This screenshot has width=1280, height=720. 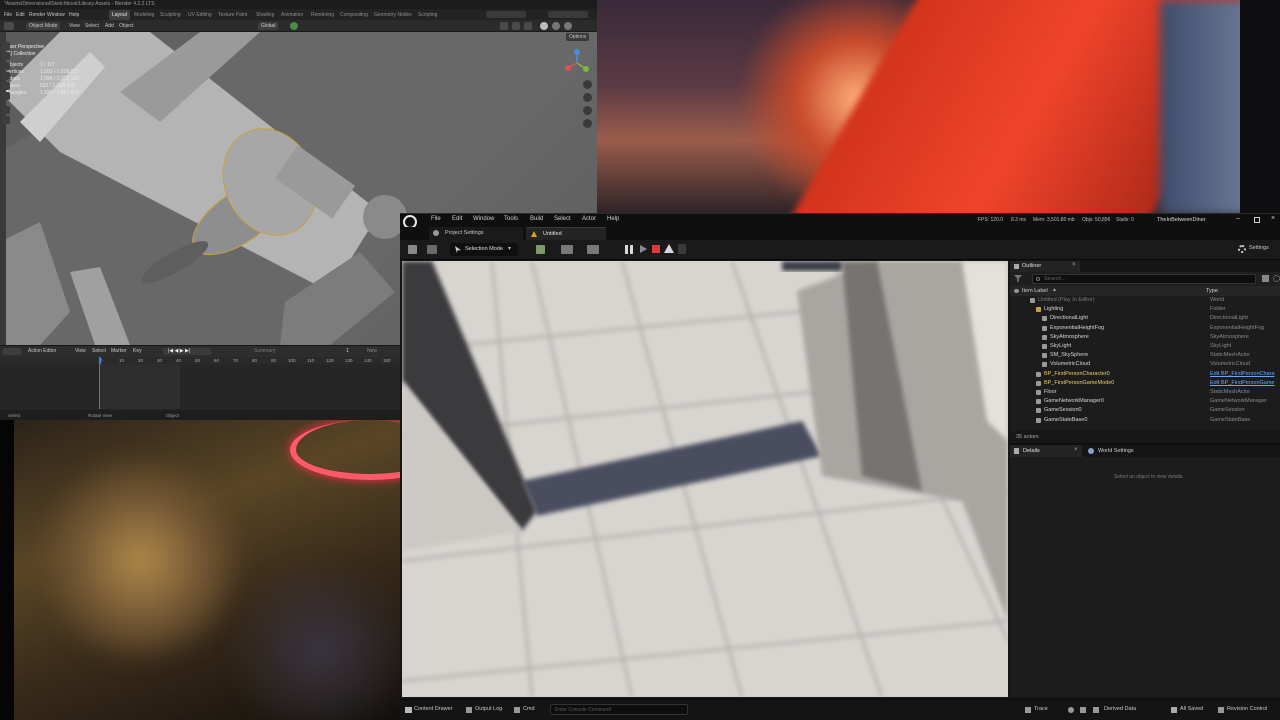 I want to click on ue-menu-actor: Actor, so click(x=589, y=219).